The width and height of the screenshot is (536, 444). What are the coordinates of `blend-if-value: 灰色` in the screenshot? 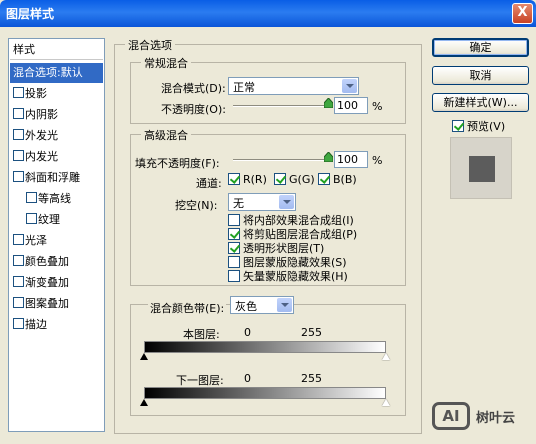 It's located at (246, 306).